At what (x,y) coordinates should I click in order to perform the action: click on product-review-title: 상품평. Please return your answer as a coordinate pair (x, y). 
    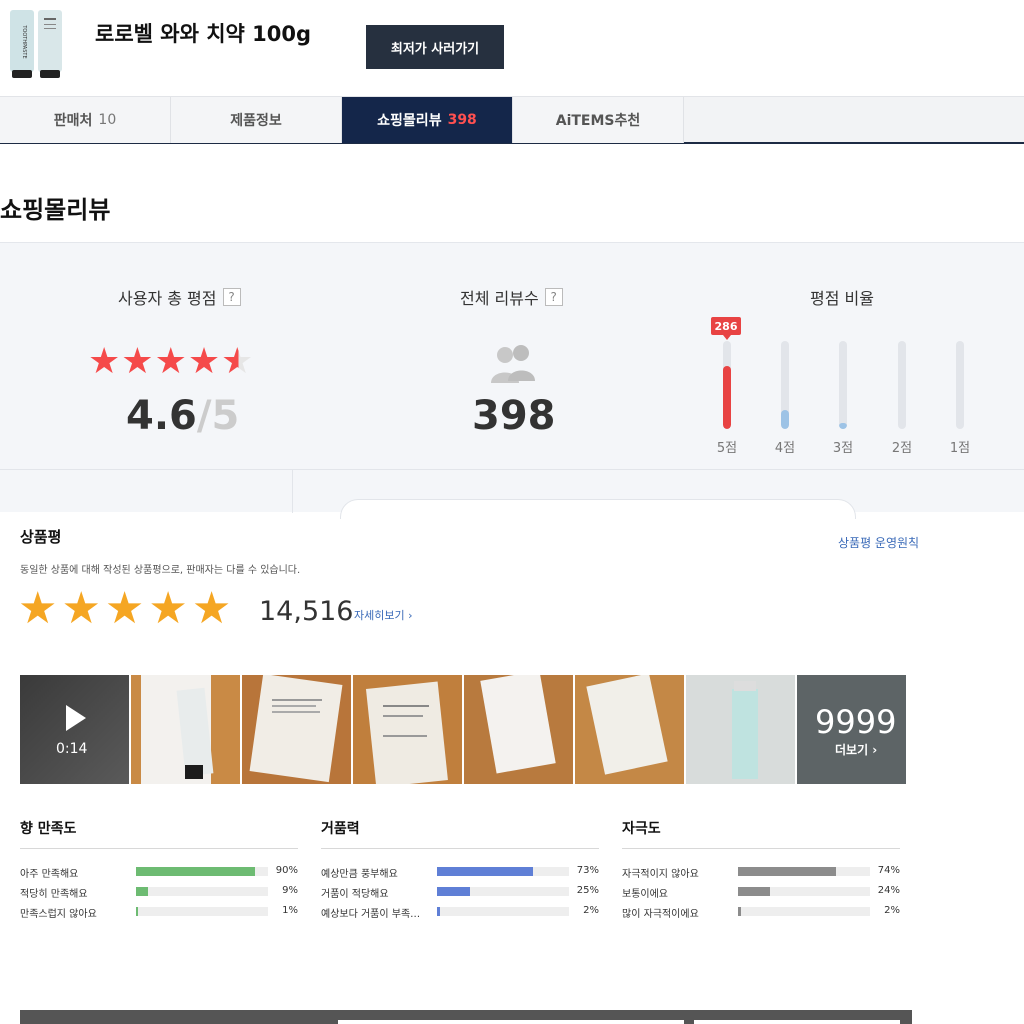
    Looking at the image, I should click on (41, 537).